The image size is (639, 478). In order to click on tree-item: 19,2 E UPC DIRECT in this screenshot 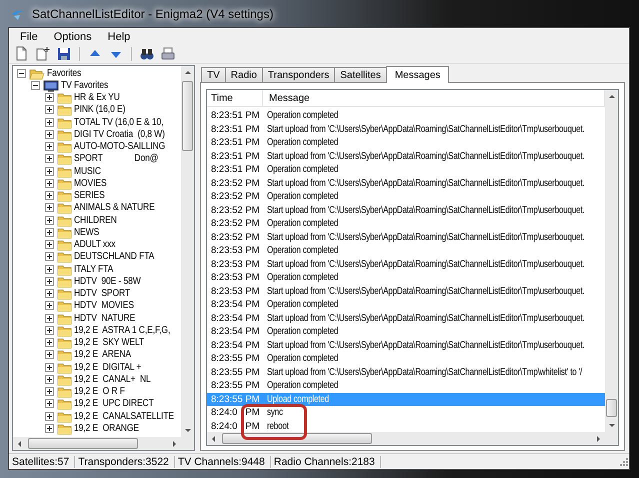, I will do `click(114, 404)`.